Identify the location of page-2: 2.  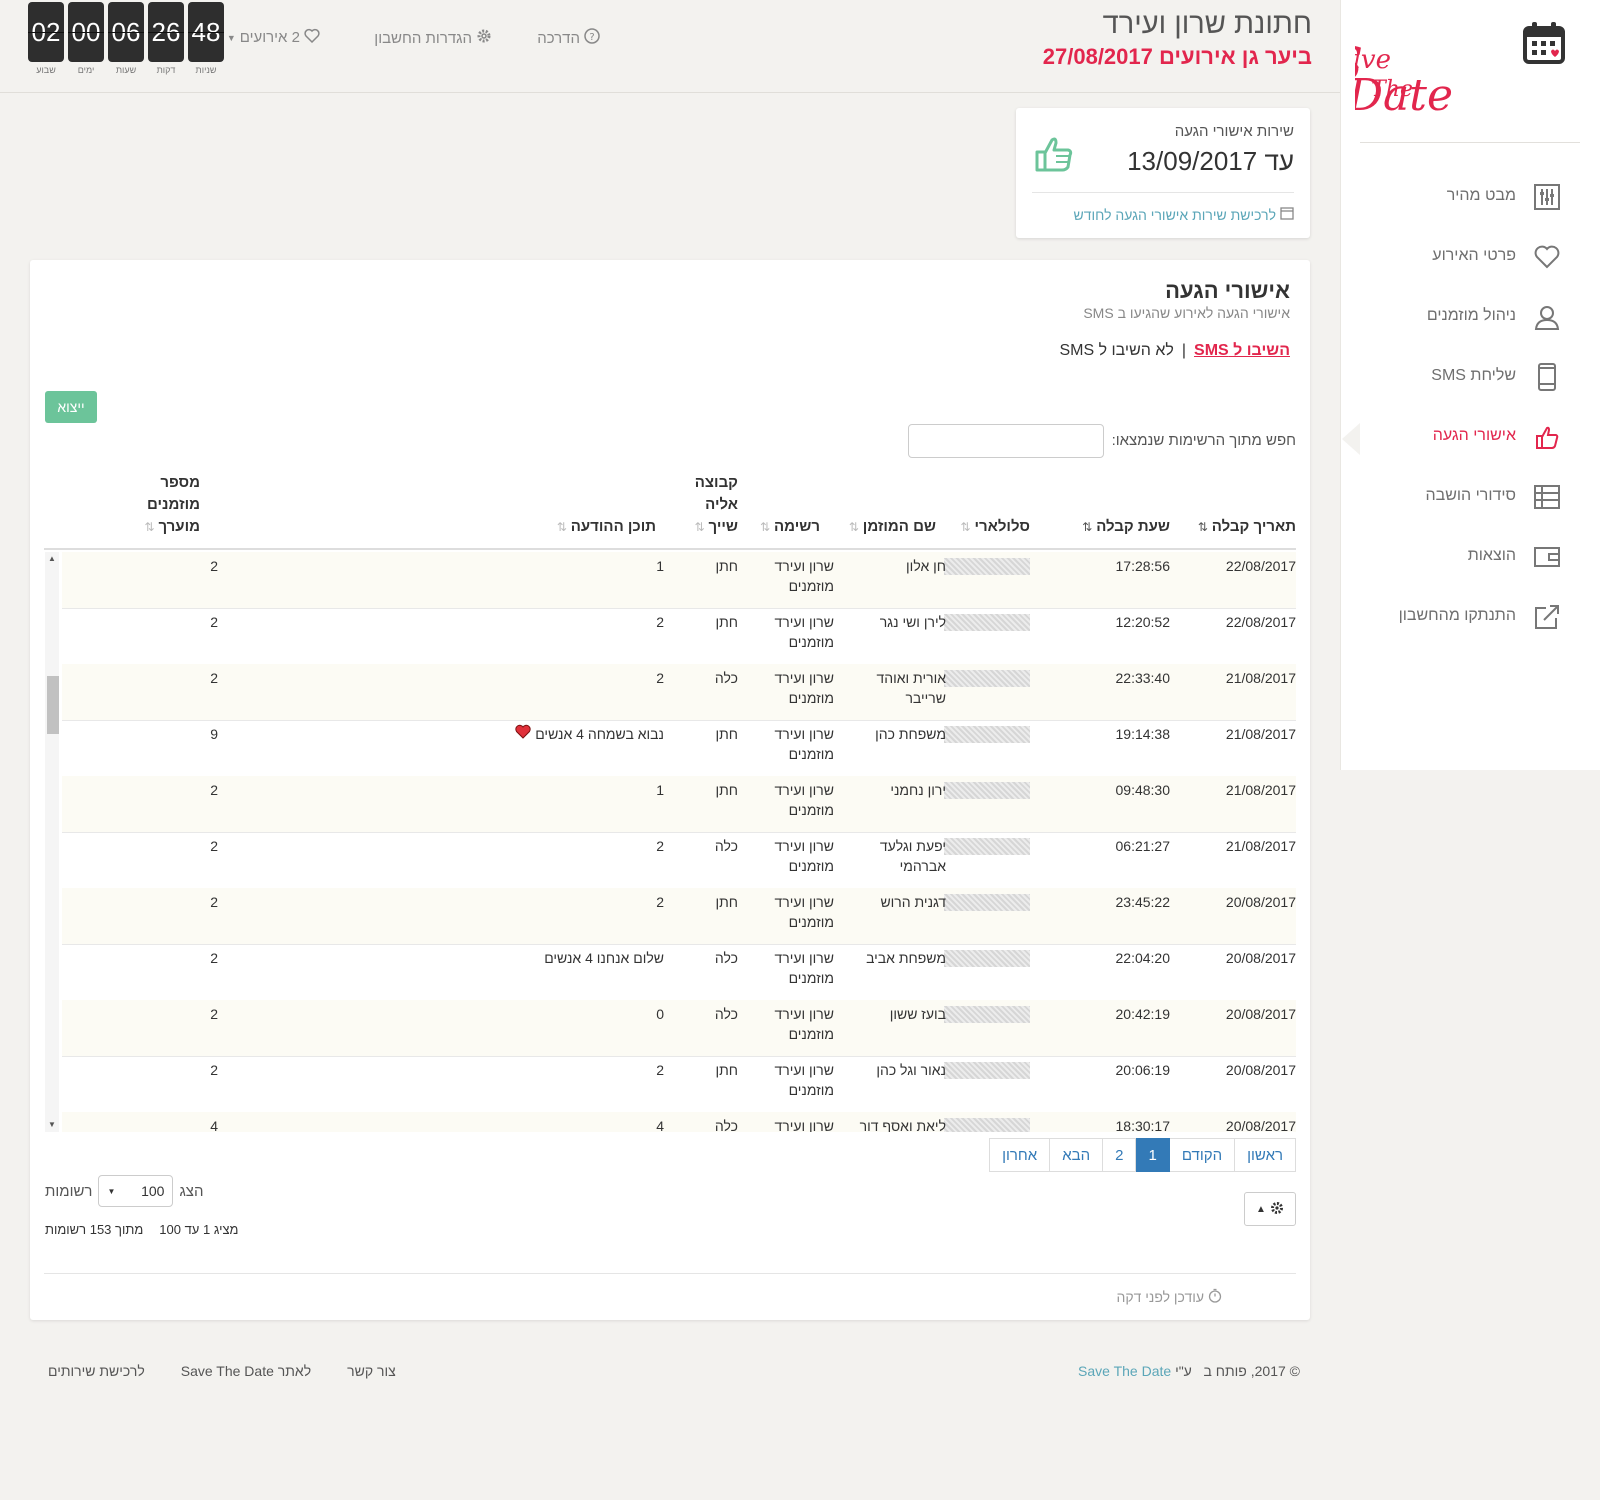
(1119, 1155).